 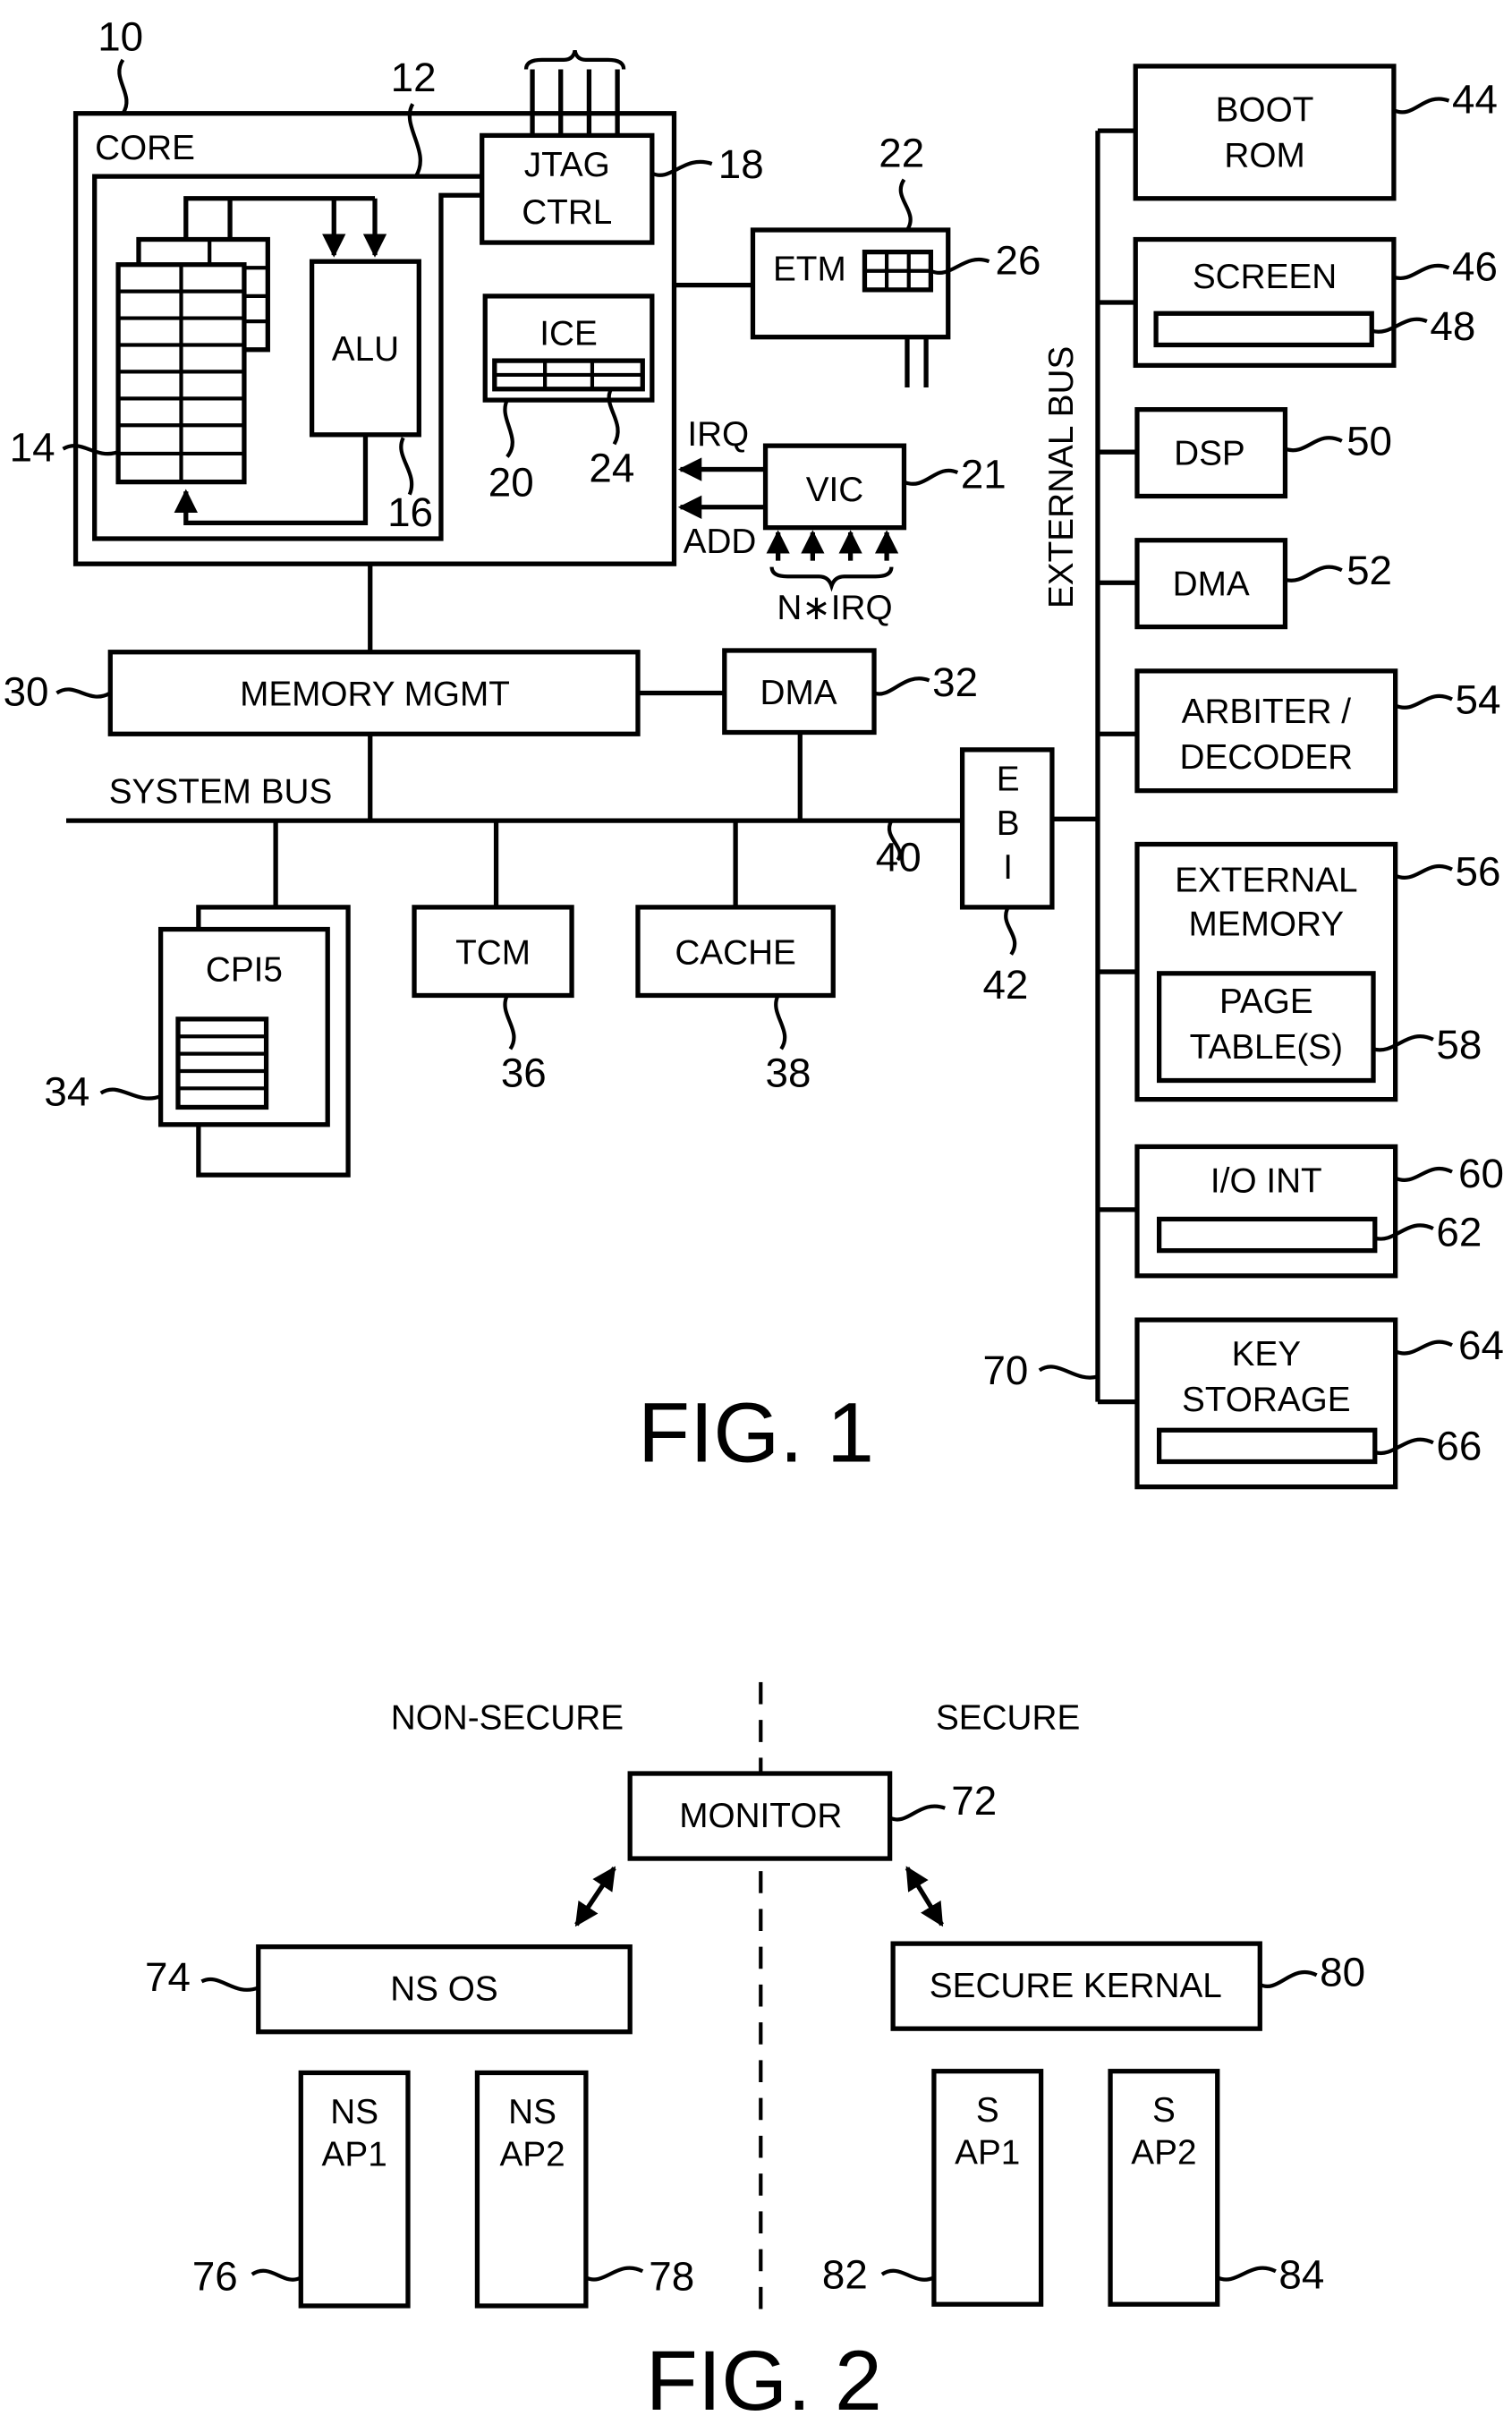 I want to click on s-ap2-line1: S, so click(x=1164, y=2111).